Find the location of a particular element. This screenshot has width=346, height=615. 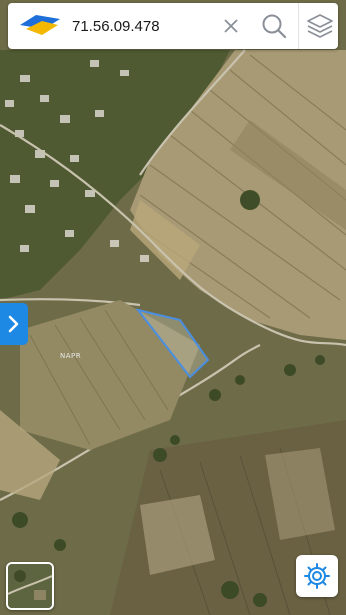

settings-button is located at coordinates (317, 576).